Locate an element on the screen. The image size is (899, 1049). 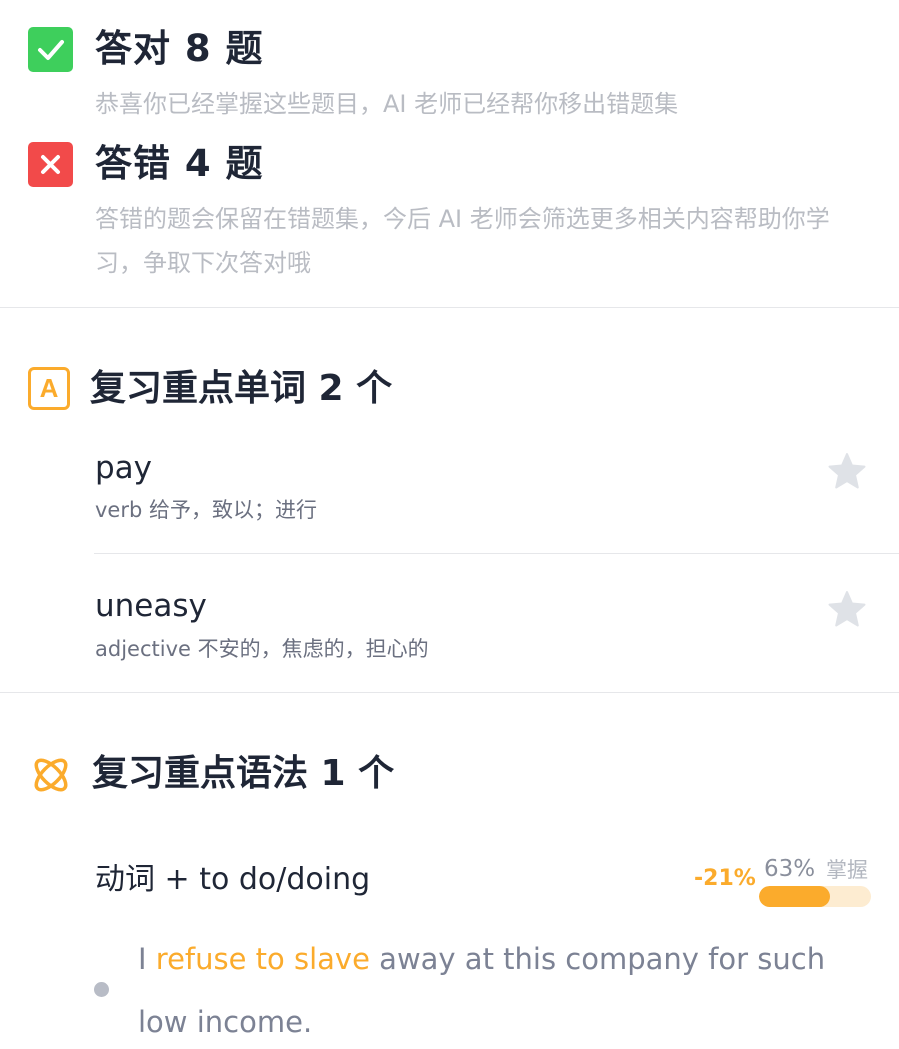
word-item-uneasy: uneasy is located at coordinates (151, 606).